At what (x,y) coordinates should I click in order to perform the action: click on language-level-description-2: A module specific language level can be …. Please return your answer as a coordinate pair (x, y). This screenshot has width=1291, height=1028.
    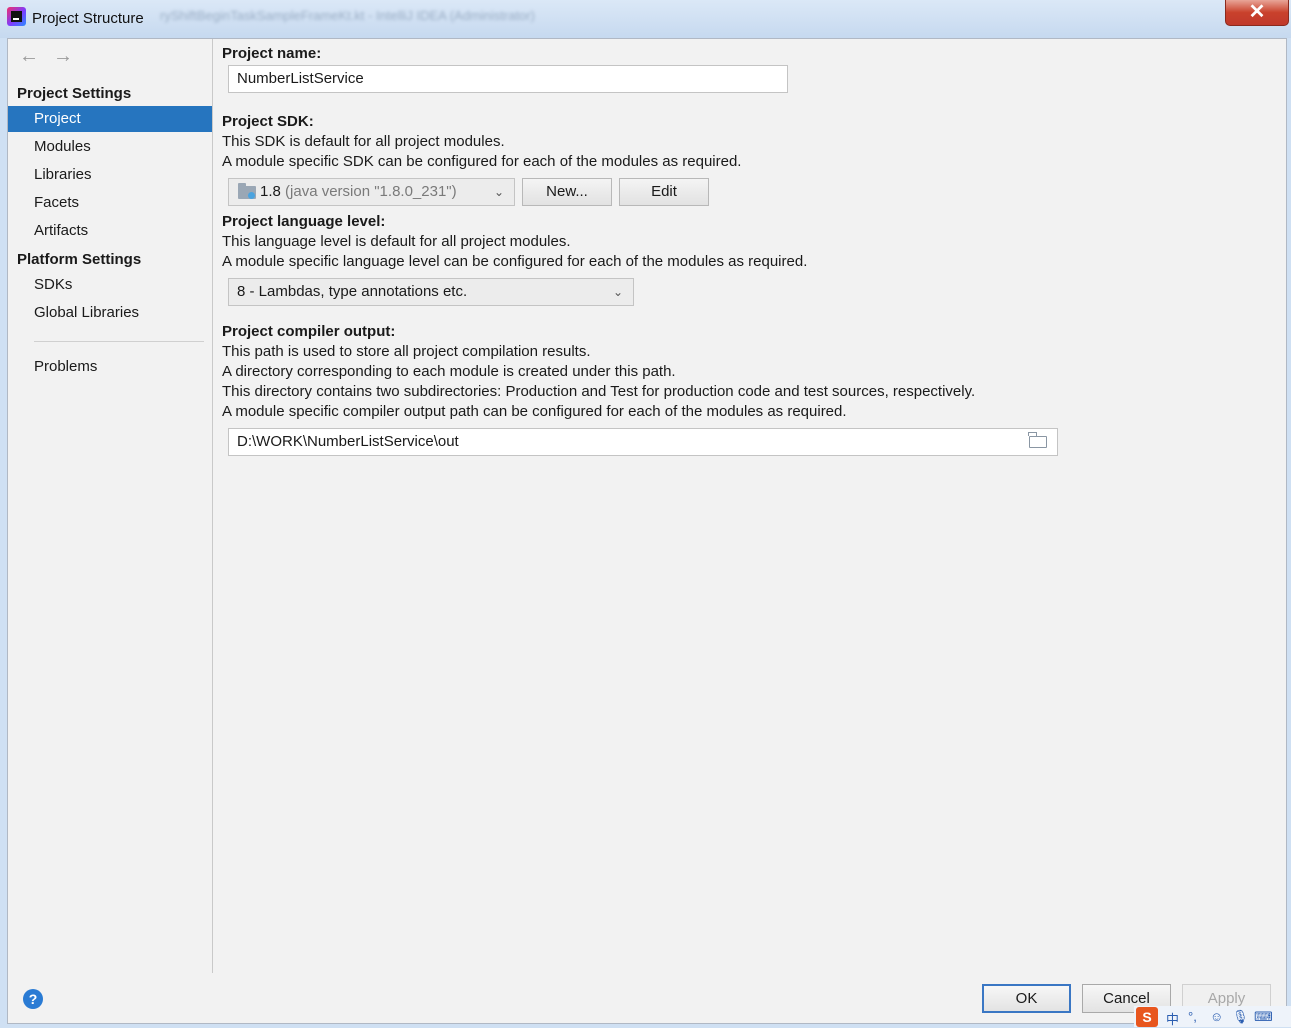
    Looking at the image, I should click on (515, 261).